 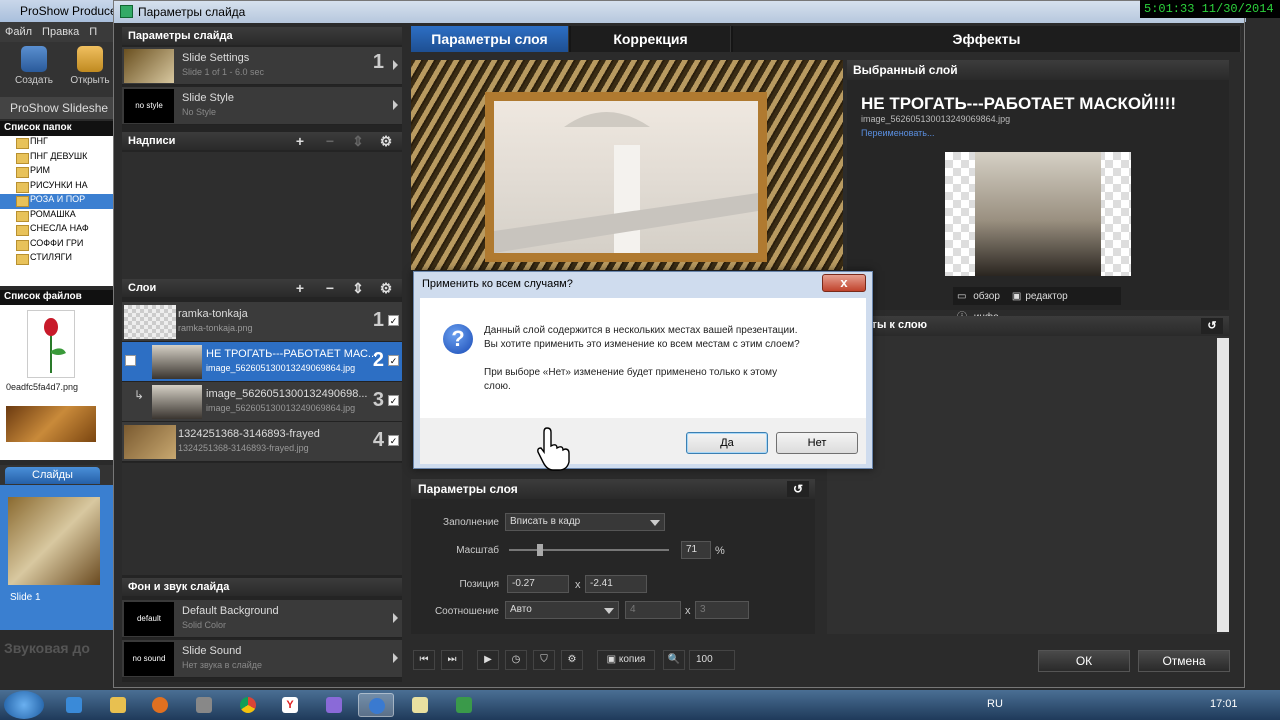 I want to click on clock-time: 17:01, so click(x=1224, y=704).